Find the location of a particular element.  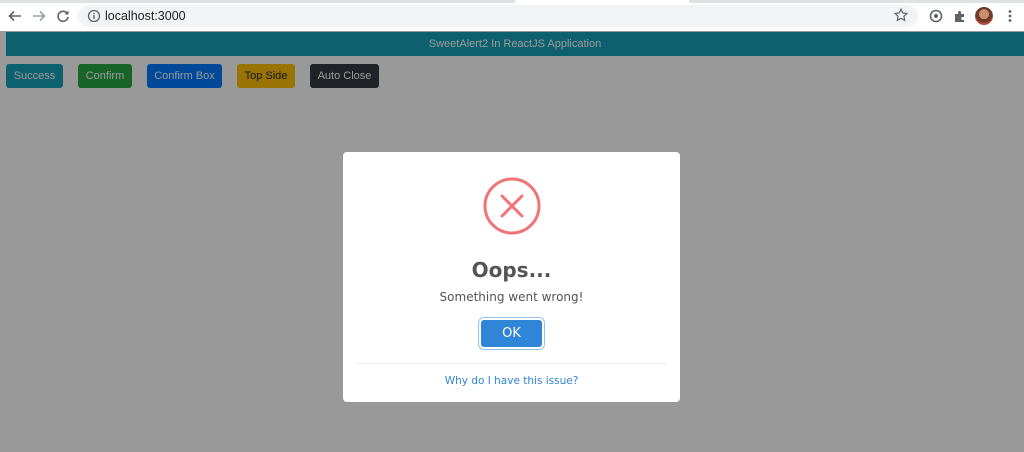

back-arrow-icon is located at coordinates (15, 16).